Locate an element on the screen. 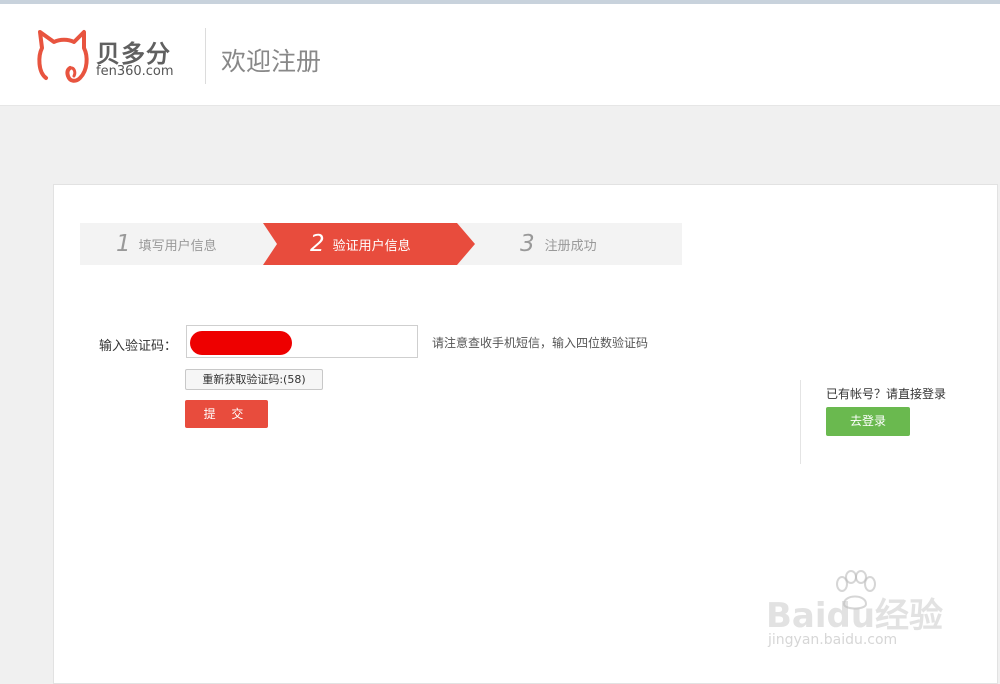 The image size is (1000, 684). step-2-label: 验证用户信息 is located at coordinates (371, 246).